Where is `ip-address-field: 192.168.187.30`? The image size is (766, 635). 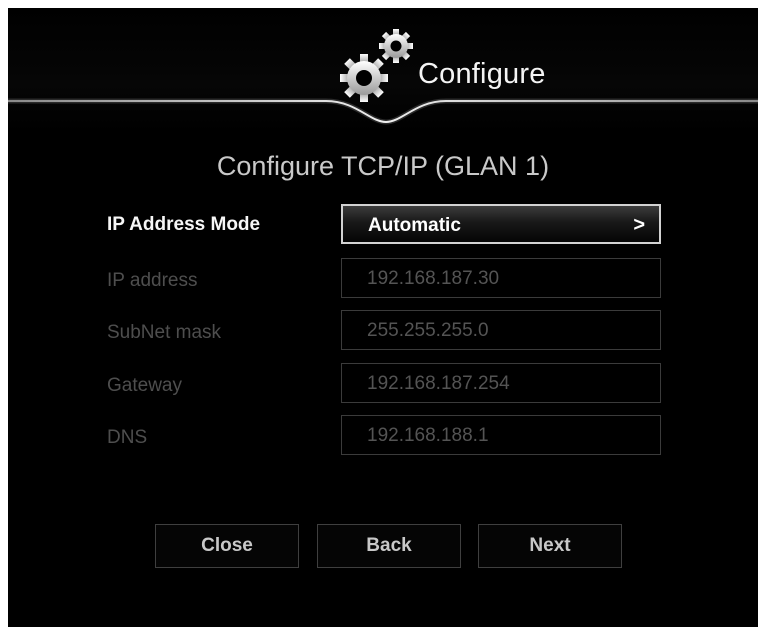 ip-address-field: 192.168.187.30 is located at coordinates (501, 278).